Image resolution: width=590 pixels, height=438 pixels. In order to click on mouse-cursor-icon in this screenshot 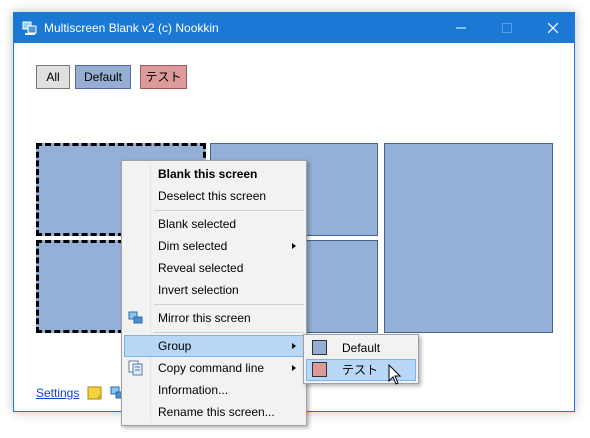, I will do `click(395, 374)`.